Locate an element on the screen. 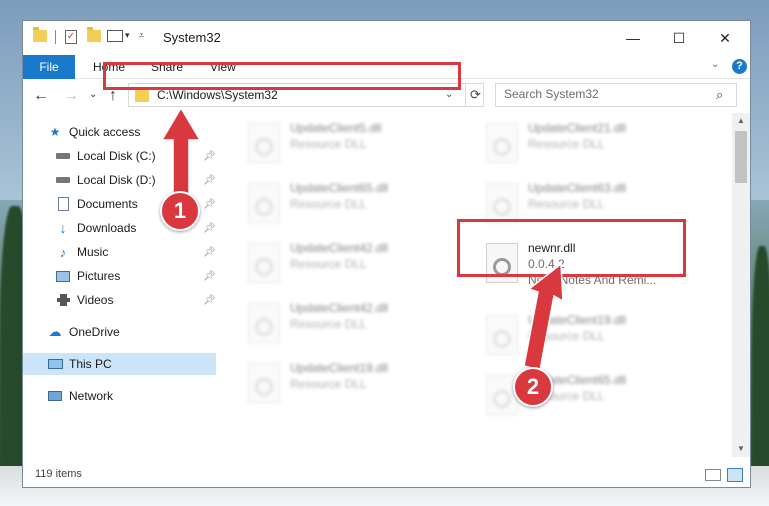  step-marker-2: 2 is located at coordinates (533, 387).